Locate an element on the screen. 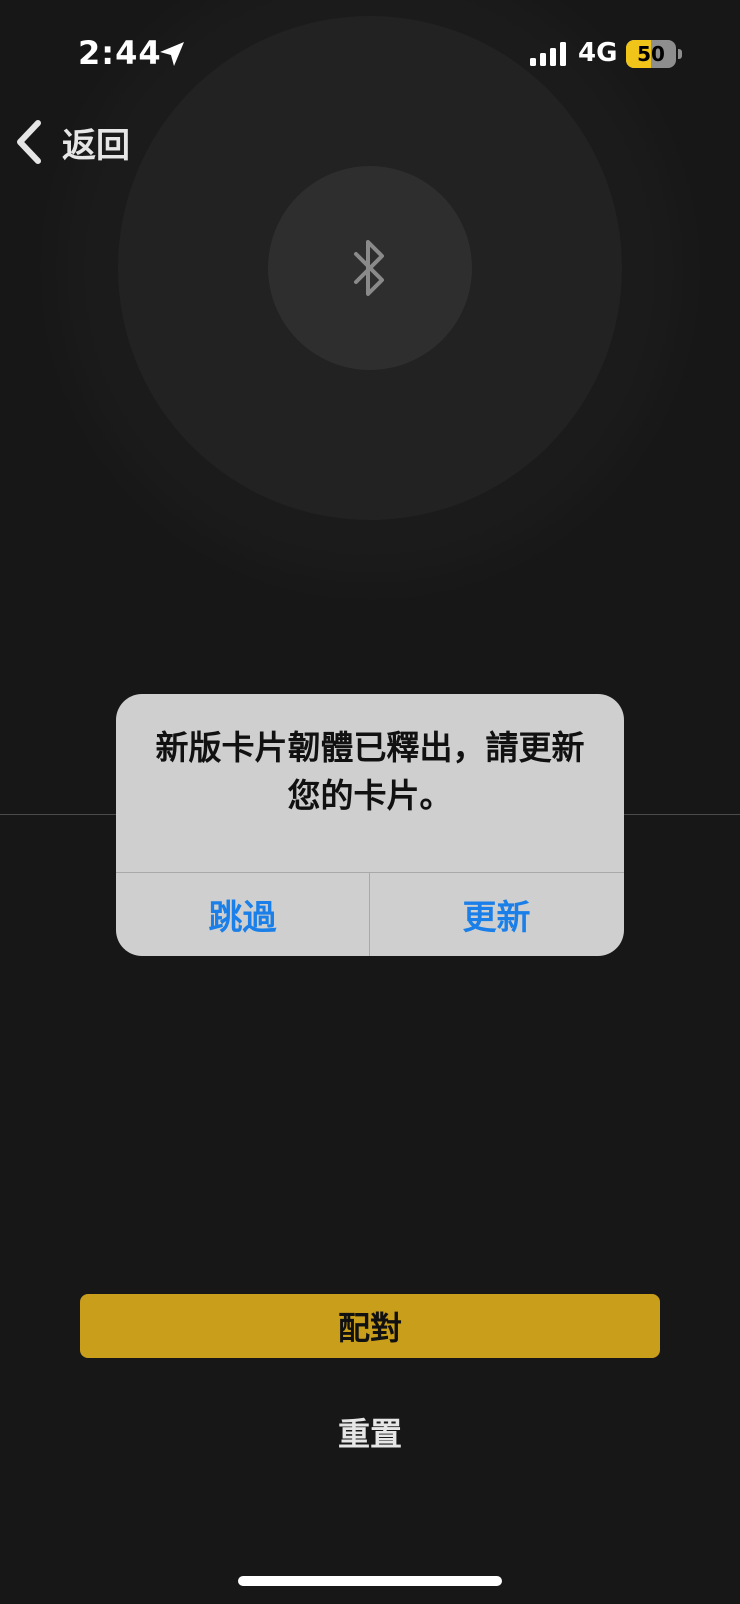 The width and height of the screenshot is (740, 1604). battery-level: 50 is located at coordinates (651, 54).